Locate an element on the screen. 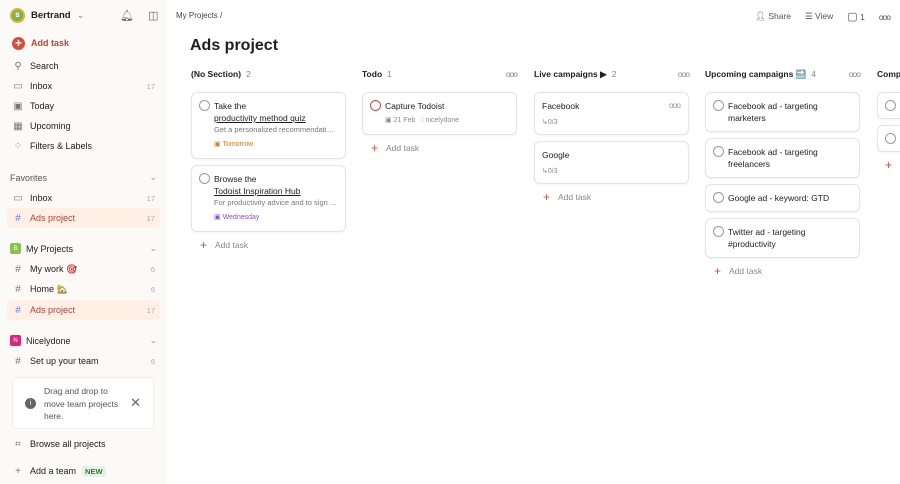 The height and width of the screenshot is (484, 900). label: Ads project is located at coordinates (53, 218).